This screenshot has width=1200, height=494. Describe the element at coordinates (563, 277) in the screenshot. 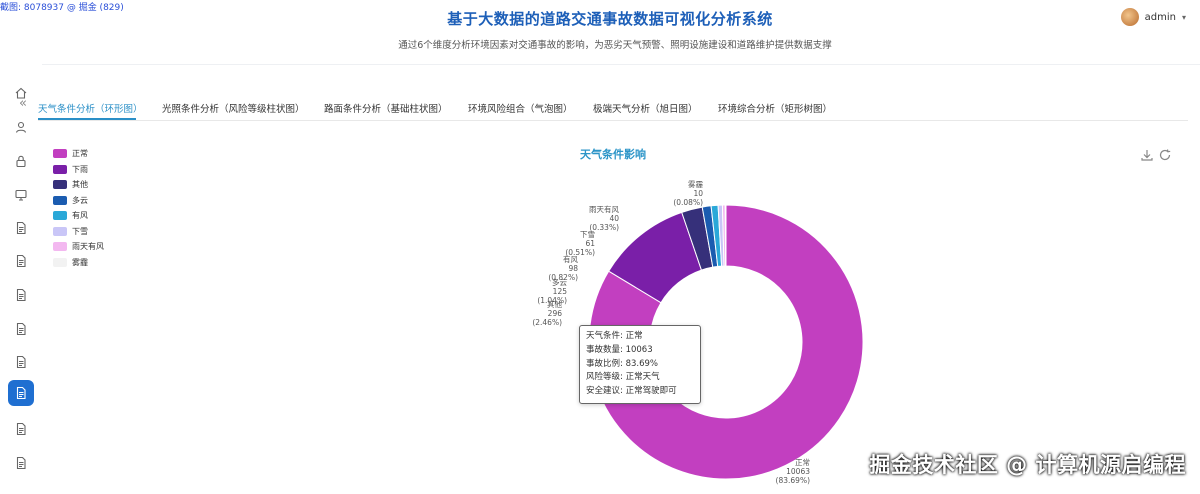

I see `slice-label-line: (0.82%)` at that location.